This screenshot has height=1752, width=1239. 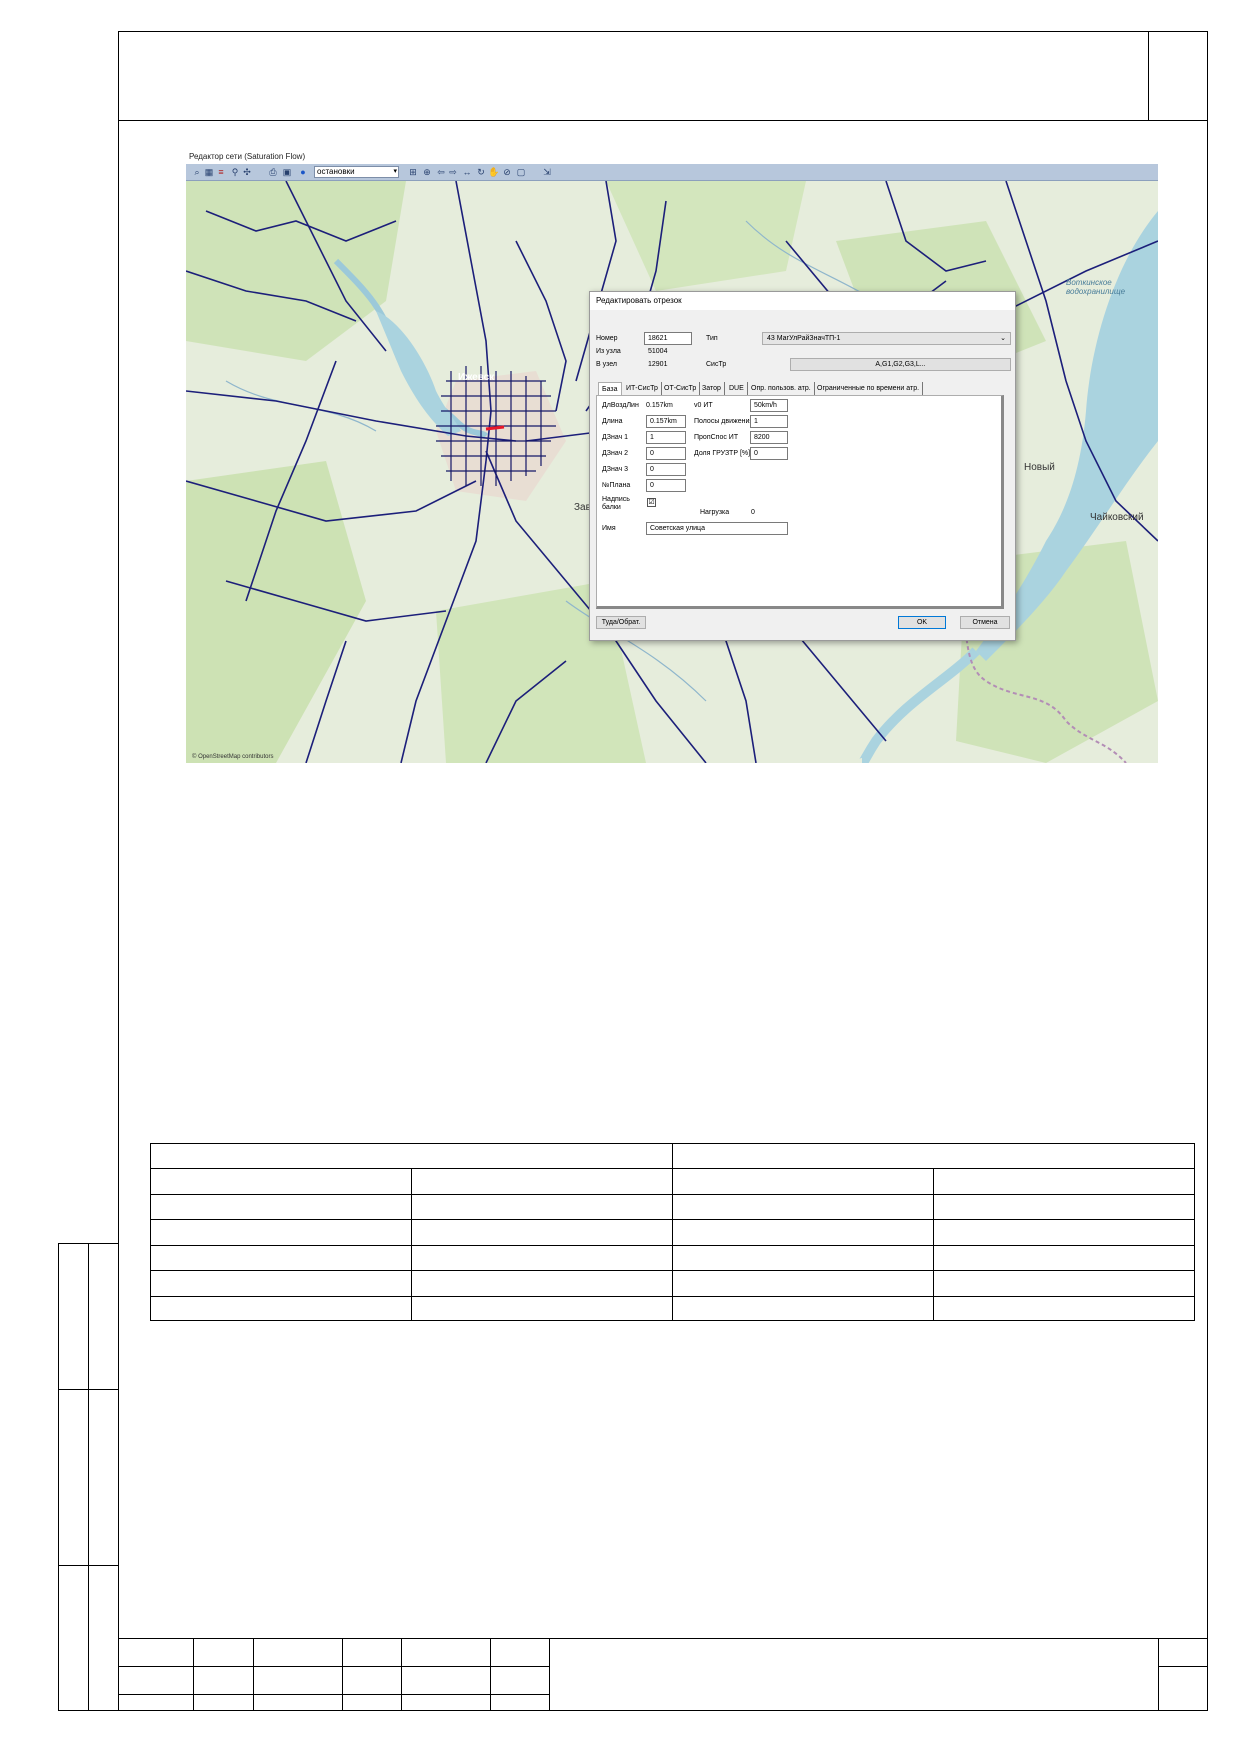 I want to click on layer-select: остановки ▾, so click(x=356, y=172).